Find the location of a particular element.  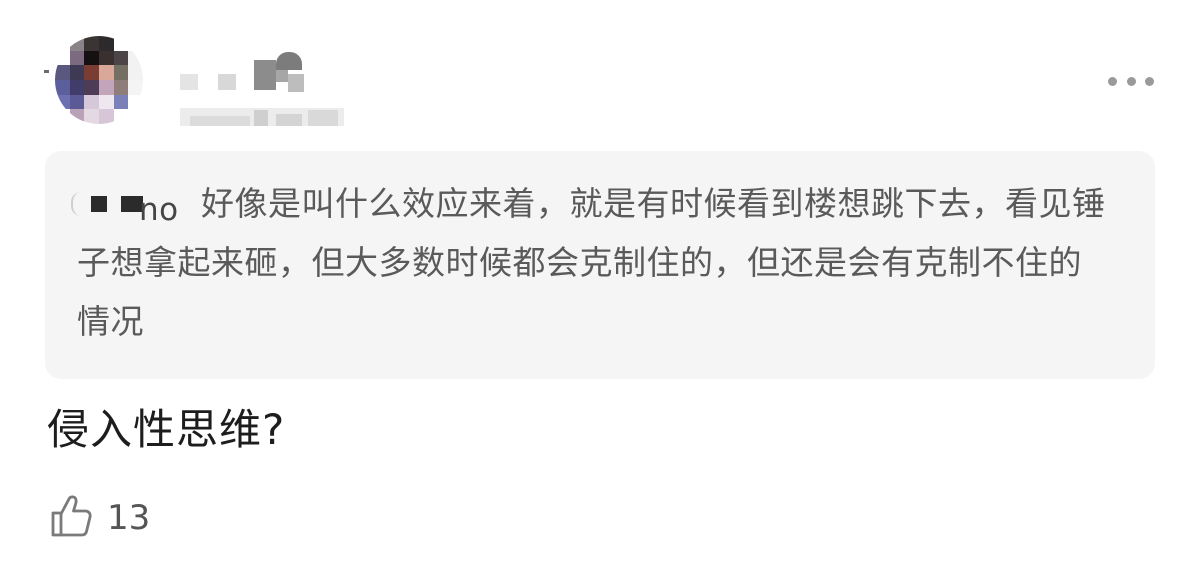

username-blurred is located at coordinates (245, 74).